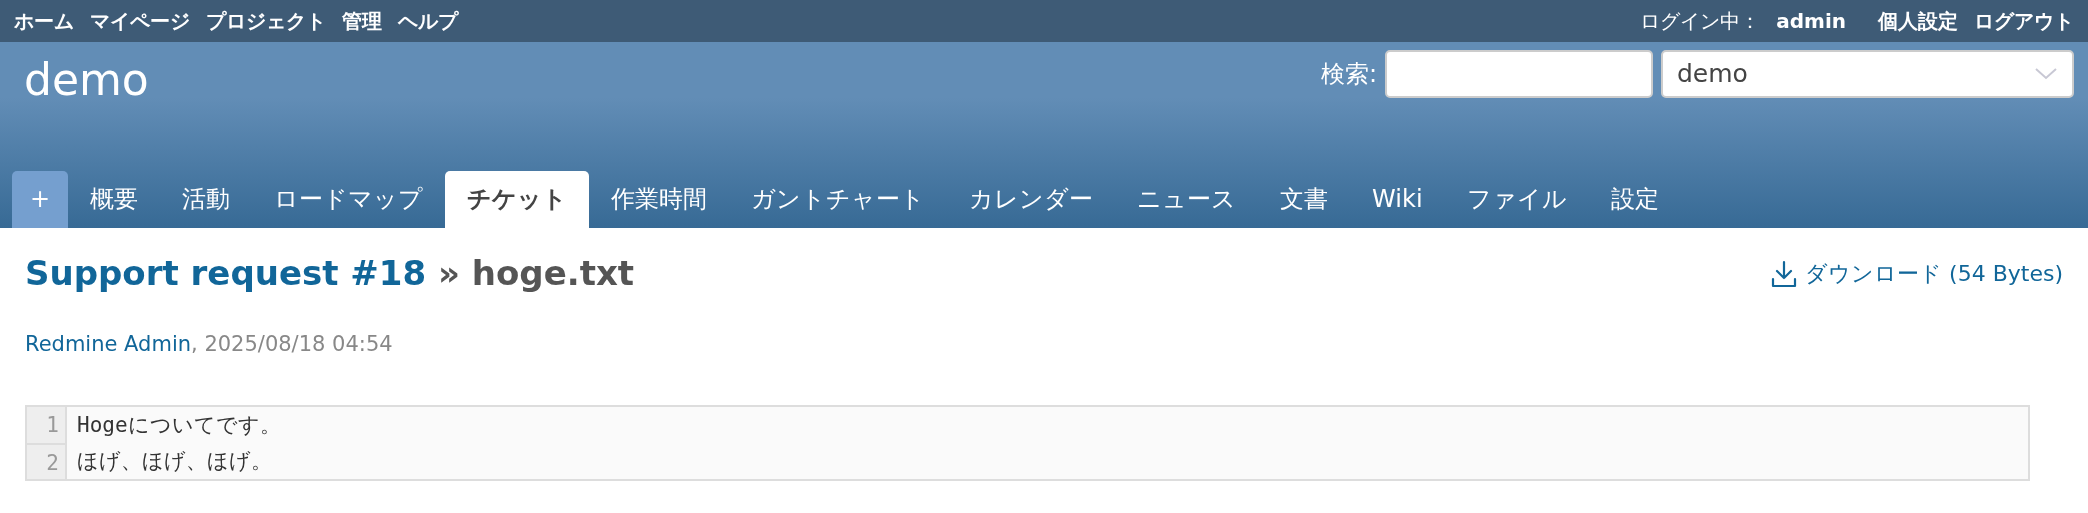 This screenshot has width=2088, height=513. What do you see at coordinates (114, 199) in the screenshot?
I see `project-tab: 概要` at bounding box center [114, 199].